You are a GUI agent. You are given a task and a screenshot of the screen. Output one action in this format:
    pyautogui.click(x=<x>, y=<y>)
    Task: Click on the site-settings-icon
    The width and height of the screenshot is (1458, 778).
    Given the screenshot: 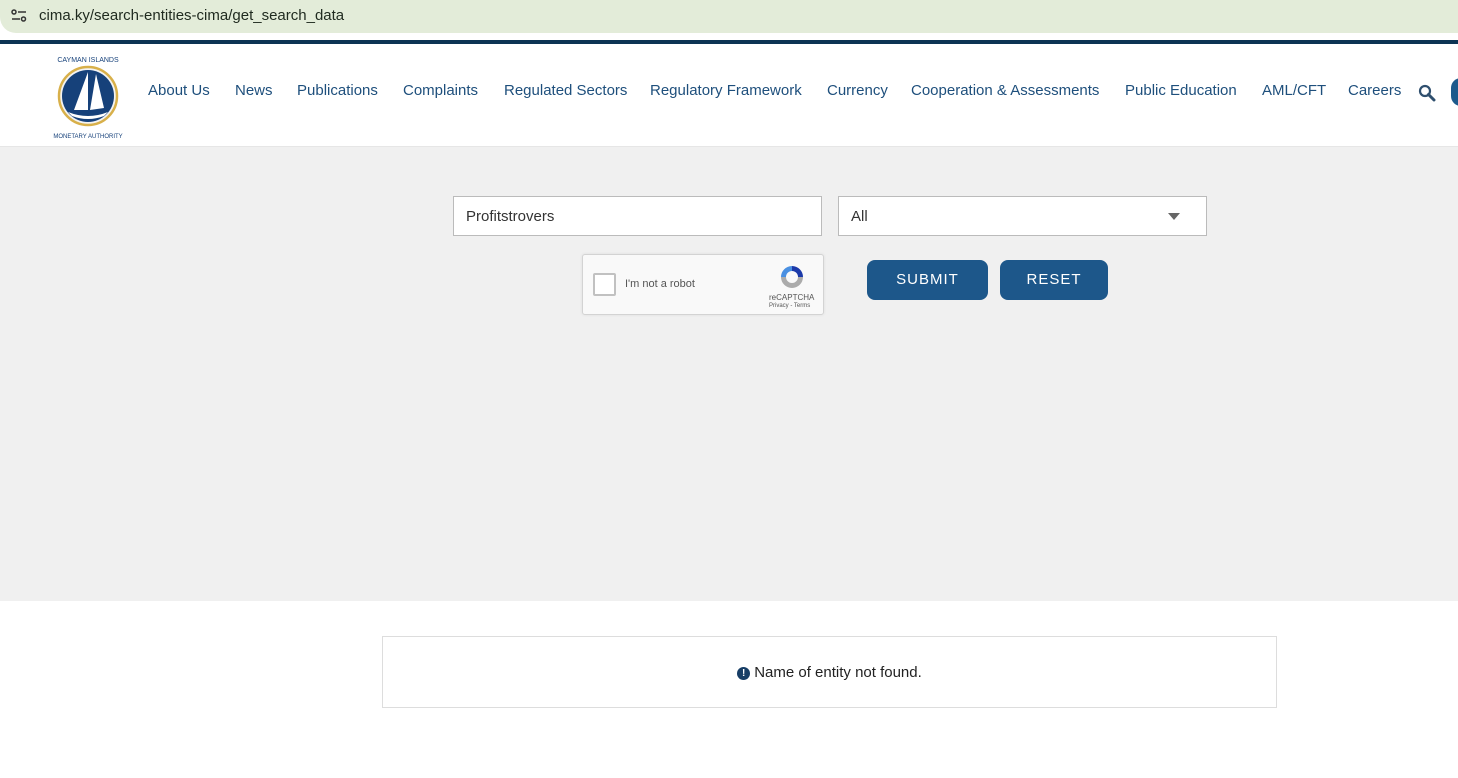 What is the action you would take?
    pyautogui.click(x=19, y=16)
    